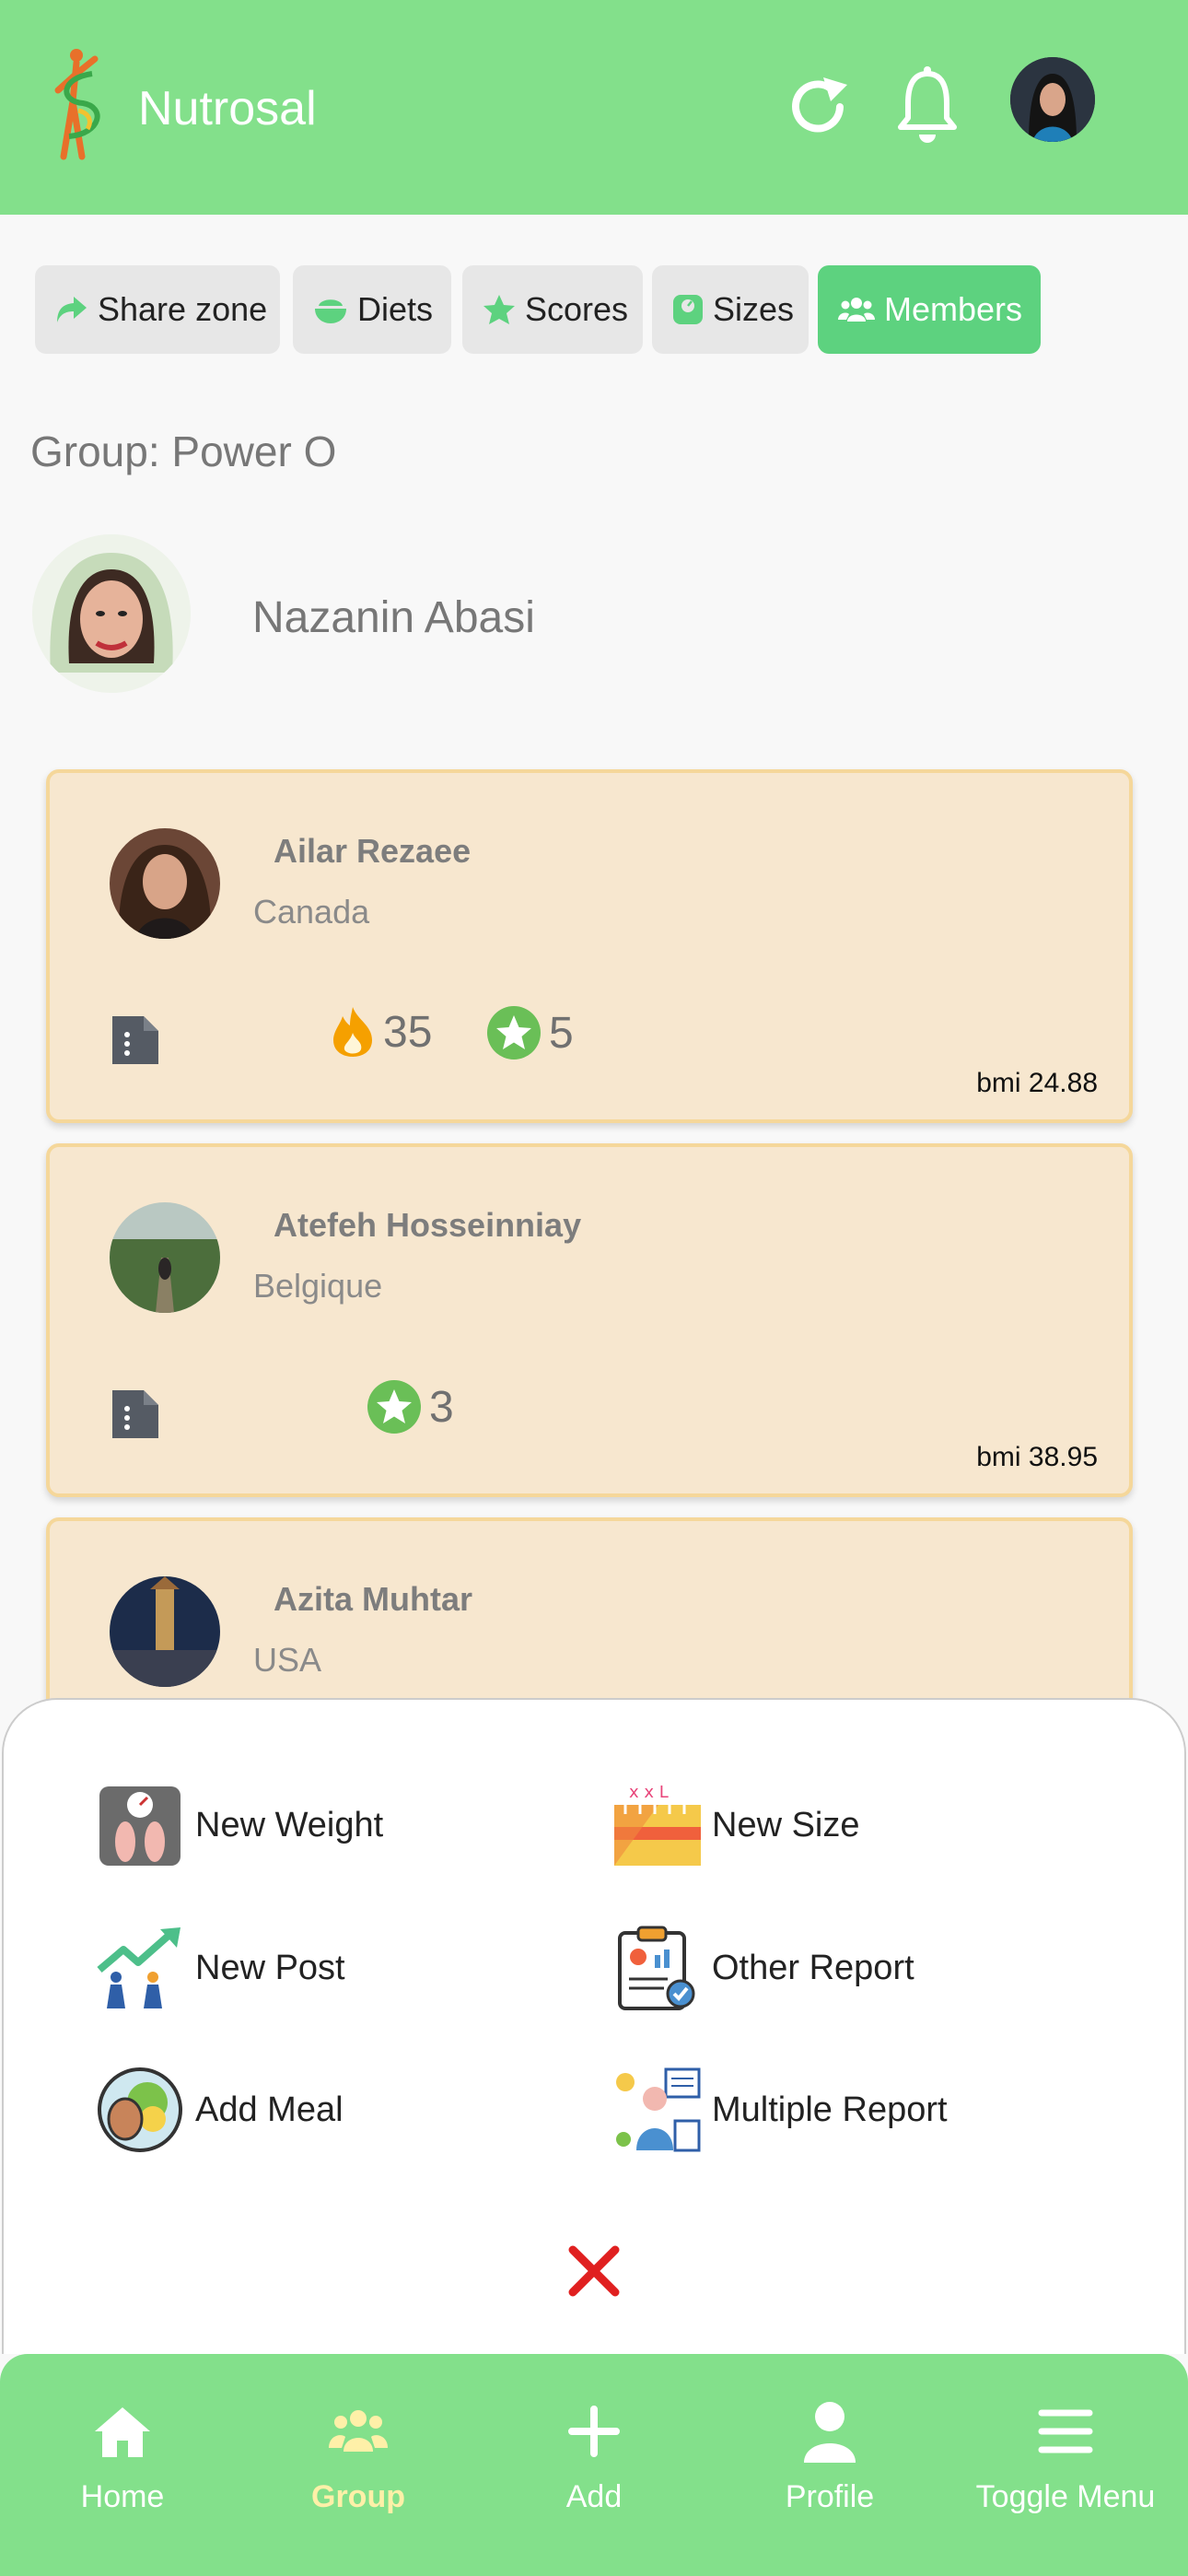 This screenshot has width=1188, height=2576. I want to click on action-new-weight: New Weight, so click(239, 1825).